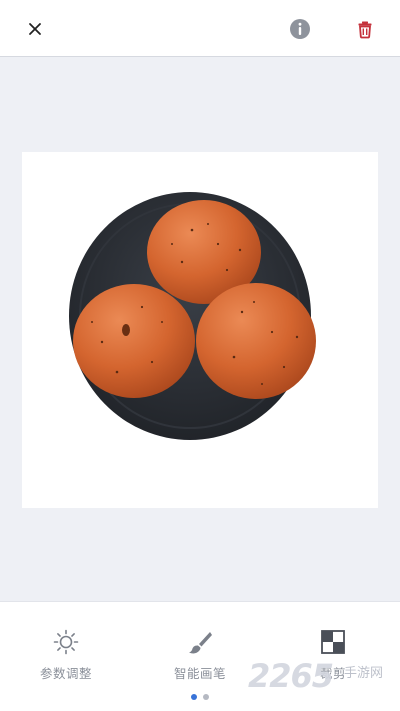  Describe the element at coordinates (134, 341) in the screenshot. I see `bun-left` at that location.